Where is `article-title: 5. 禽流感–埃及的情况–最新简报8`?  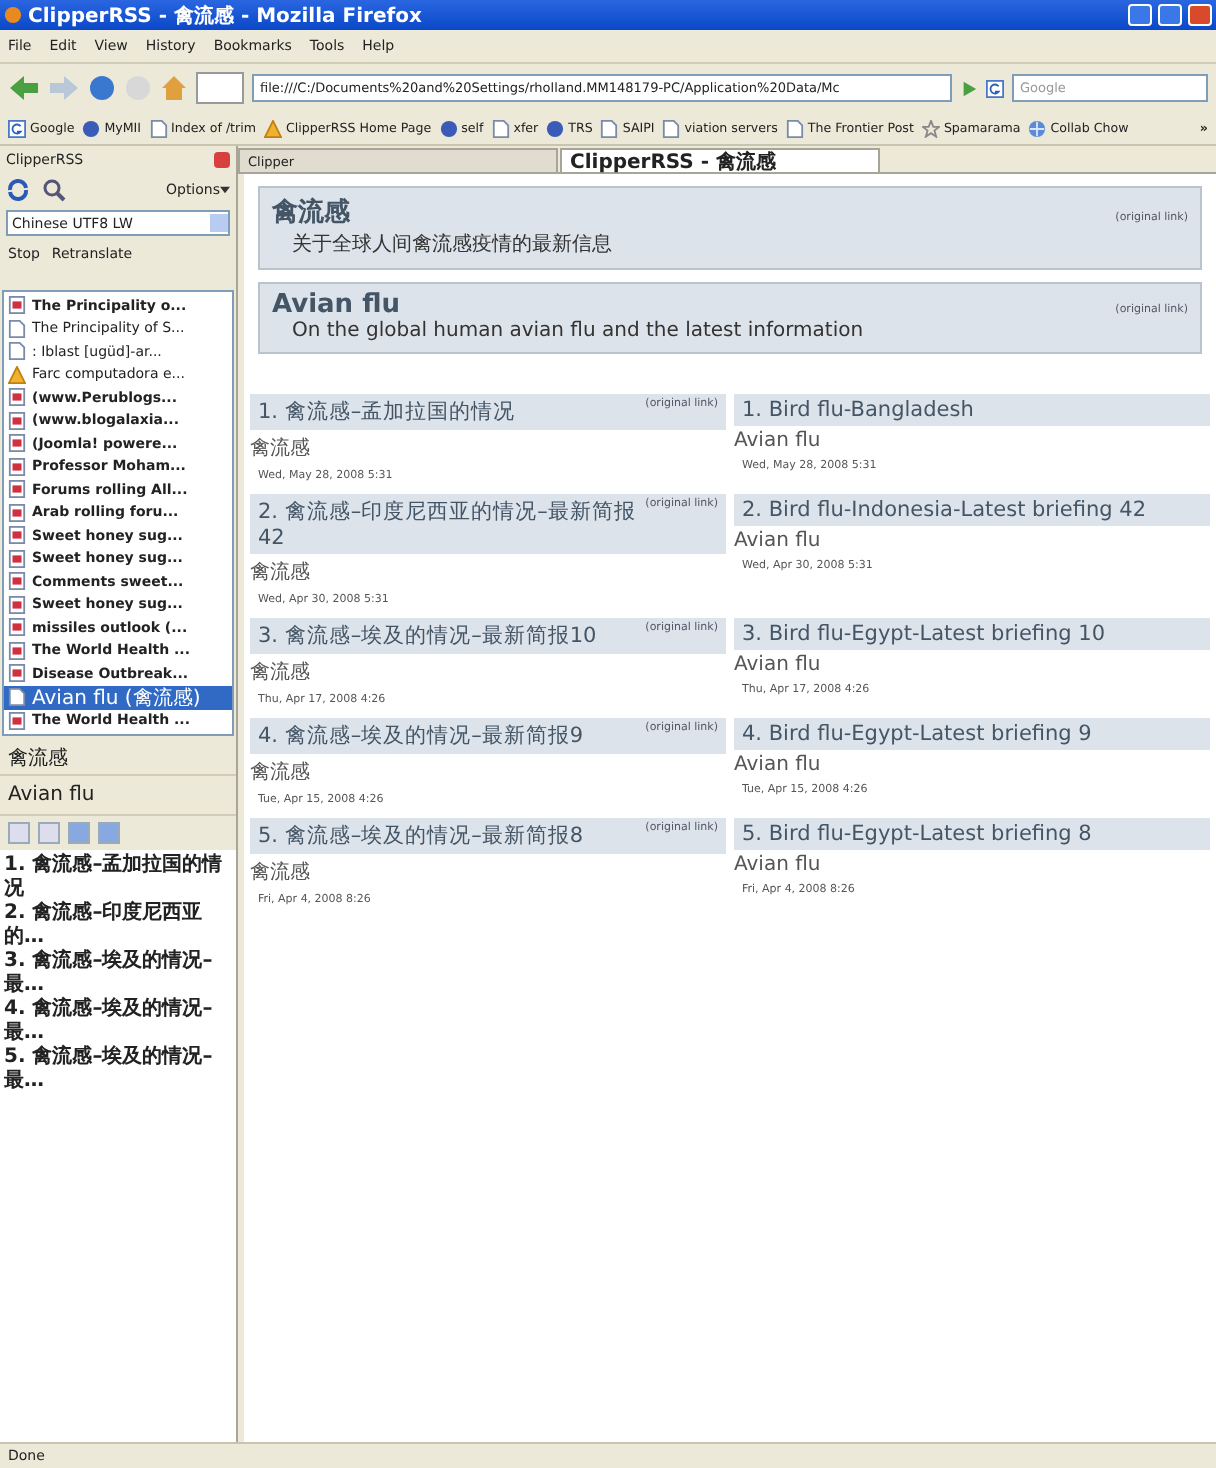 article-title: 5. 禽流感–埃及的情况–最新简报8 is located at coordinates (421, 836).